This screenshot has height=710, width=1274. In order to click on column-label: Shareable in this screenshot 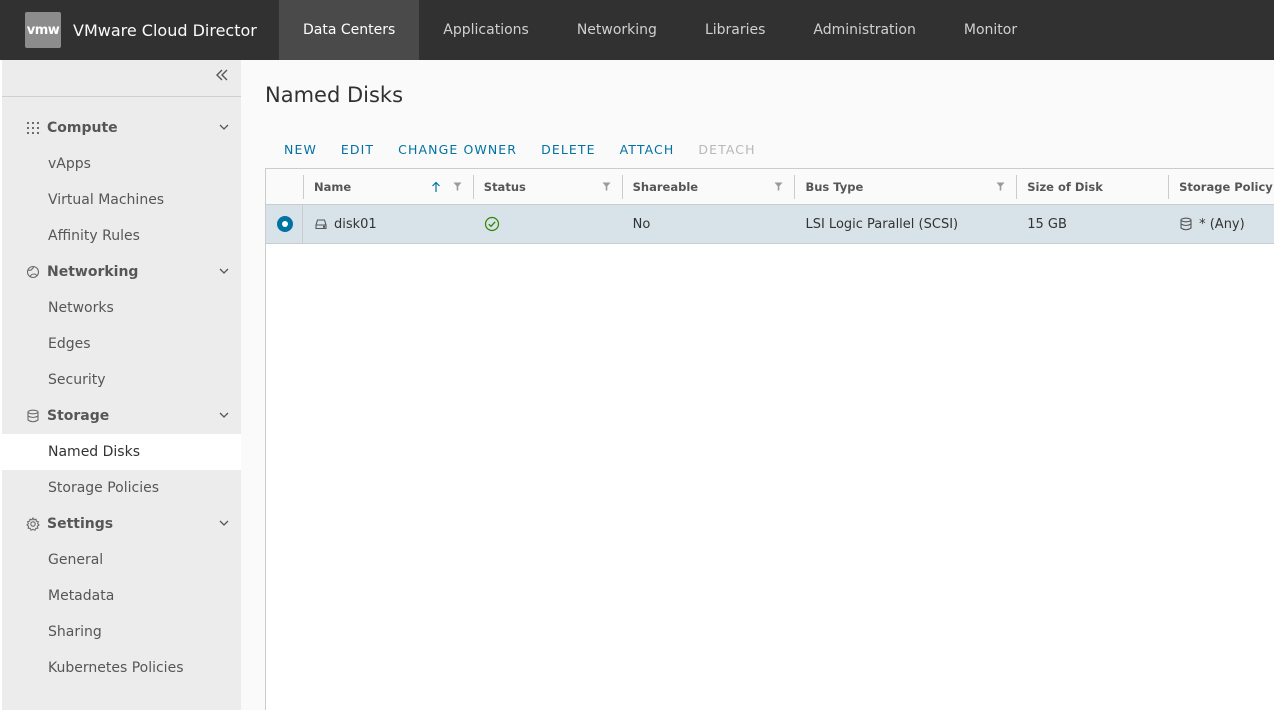, I will do `click(665, 186)`.